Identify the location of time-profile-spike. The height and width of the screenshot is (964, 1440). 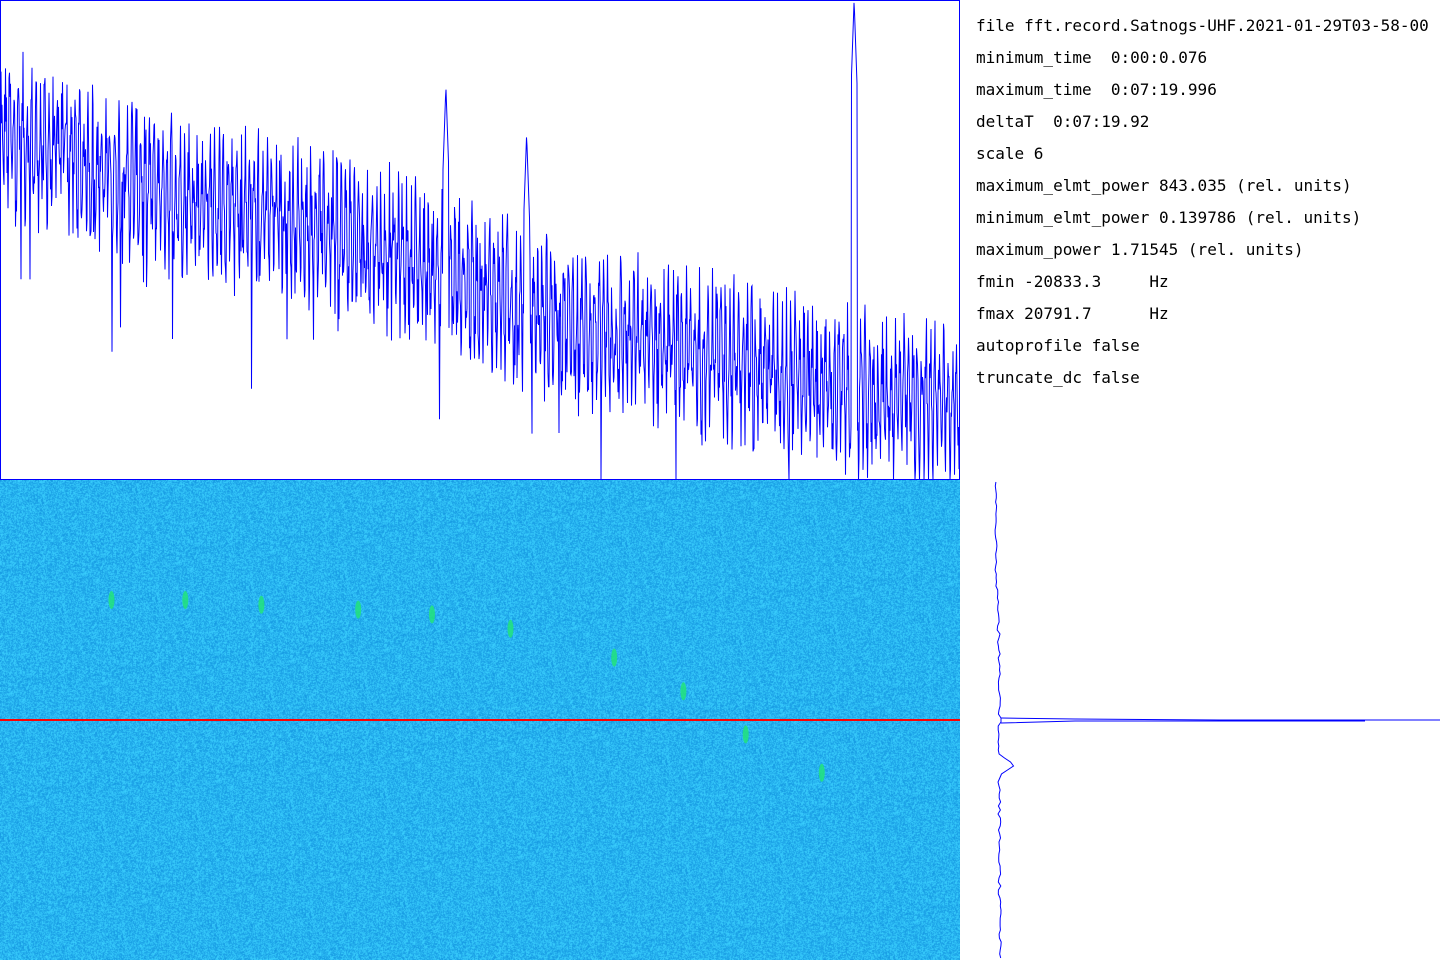
(1220, 719).